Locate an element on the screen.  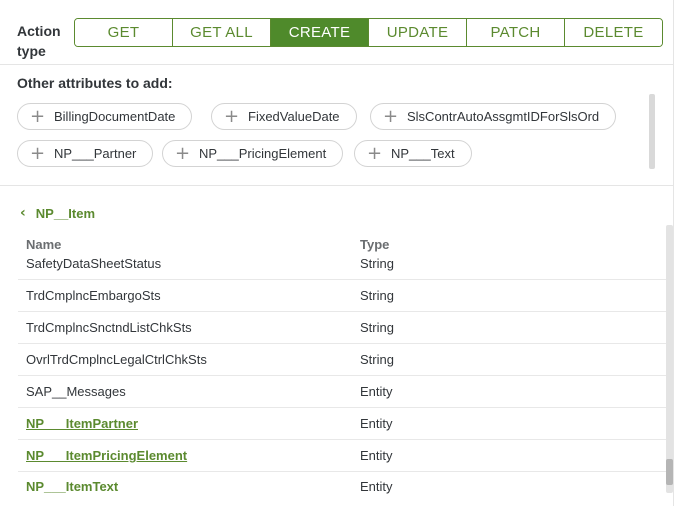
column-header-name: Name is located at coordinates (44, 244).